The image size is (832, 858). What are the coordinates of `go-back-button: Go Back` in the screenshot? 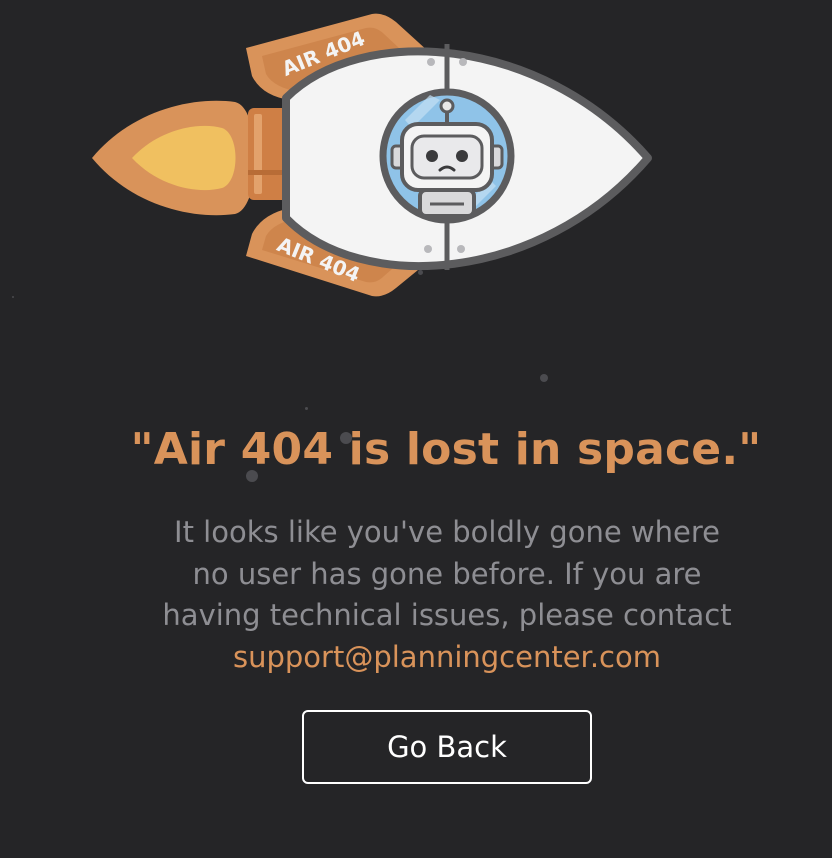 It's located at (447, 747).